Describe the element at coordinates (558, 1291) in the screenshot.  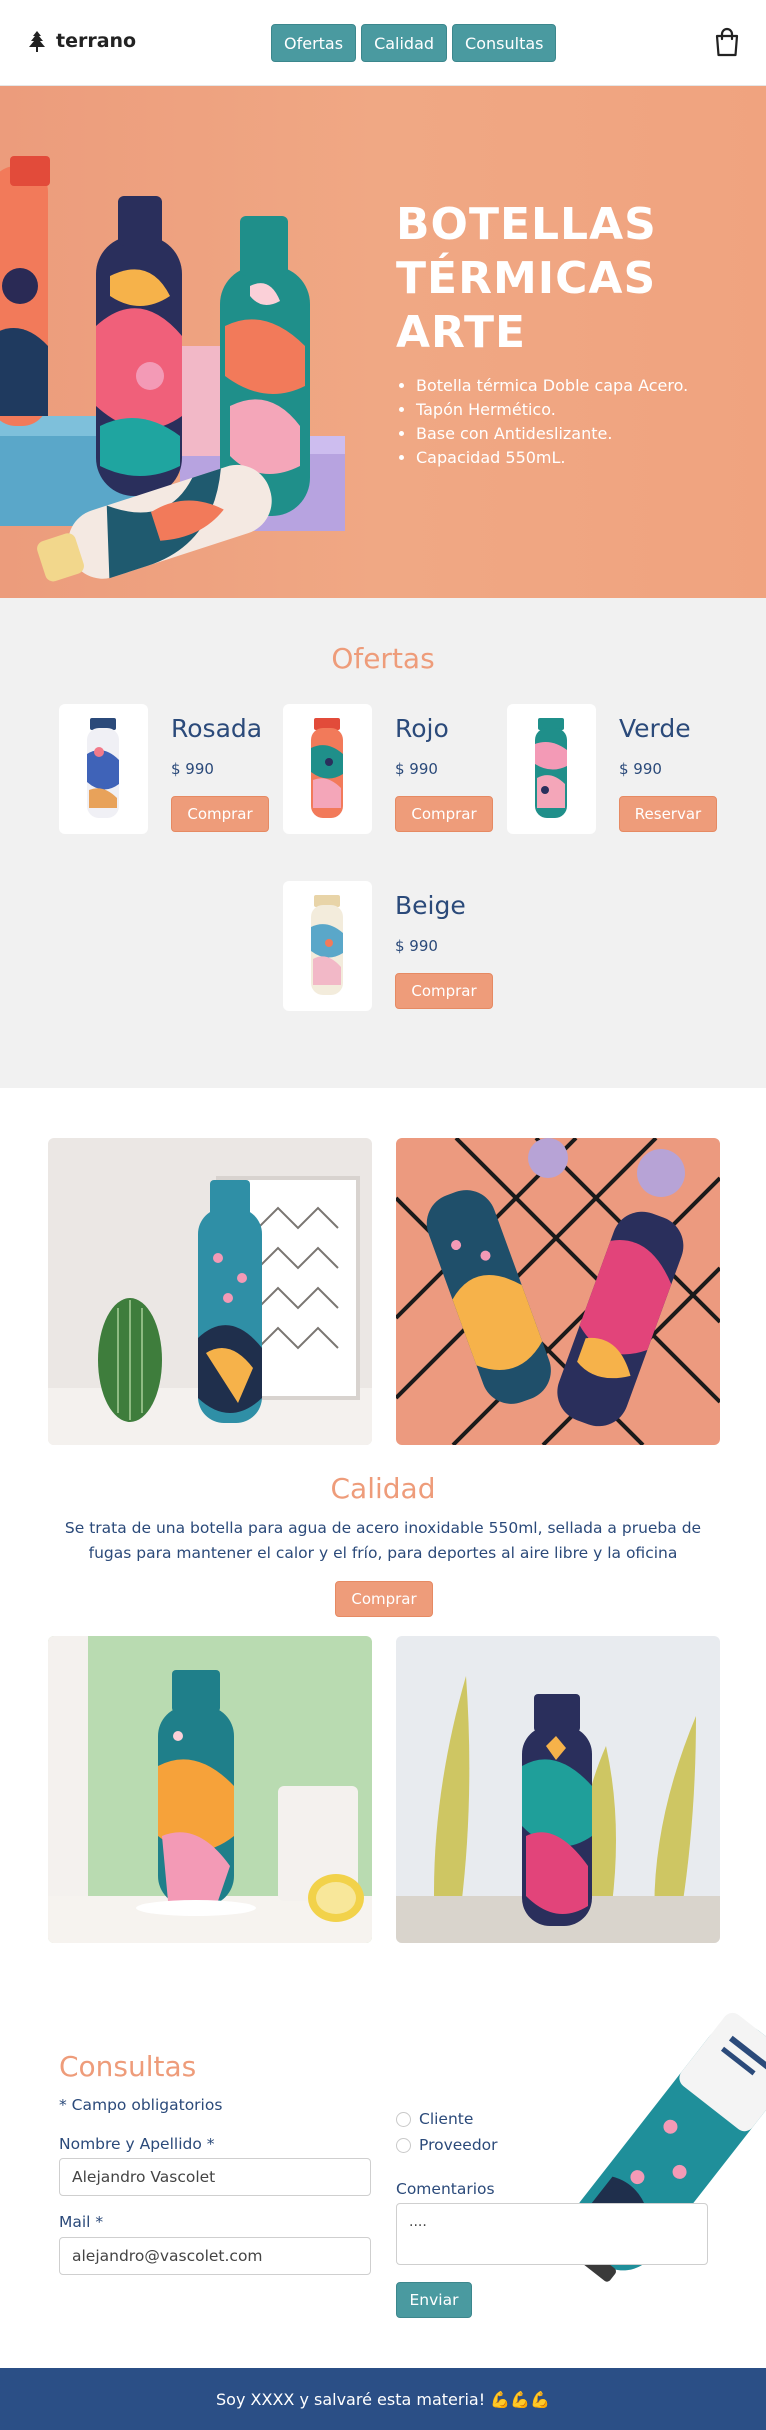
I see `gallery-photo-grid` at that location.